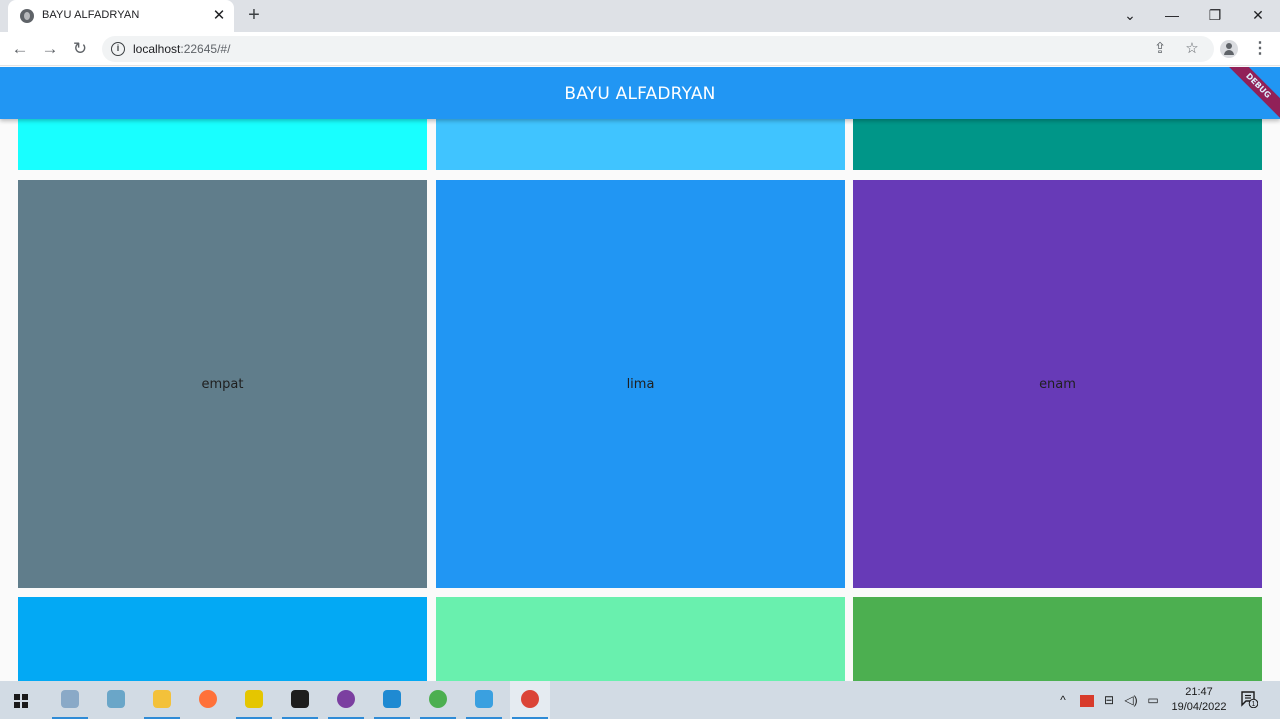 This screenshot has height=719, width=1280. What do you see at coordinates (27, 16) in the screenshot?
I see `globe-icon` at bounding box center [27, 16].